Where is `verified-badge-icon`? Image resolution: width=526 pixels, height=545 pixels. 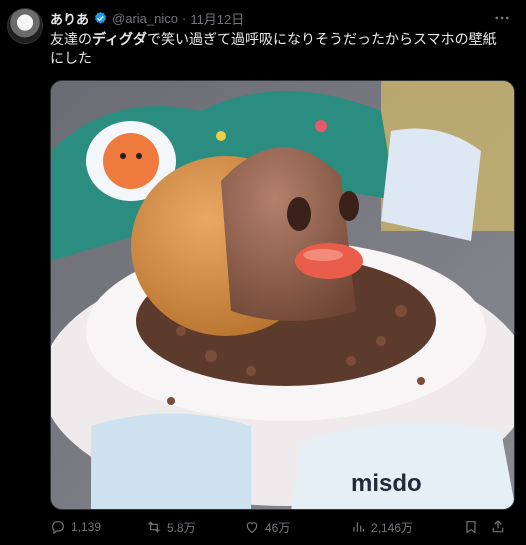 verified-badge-icon is located at coordinates (100, 18).